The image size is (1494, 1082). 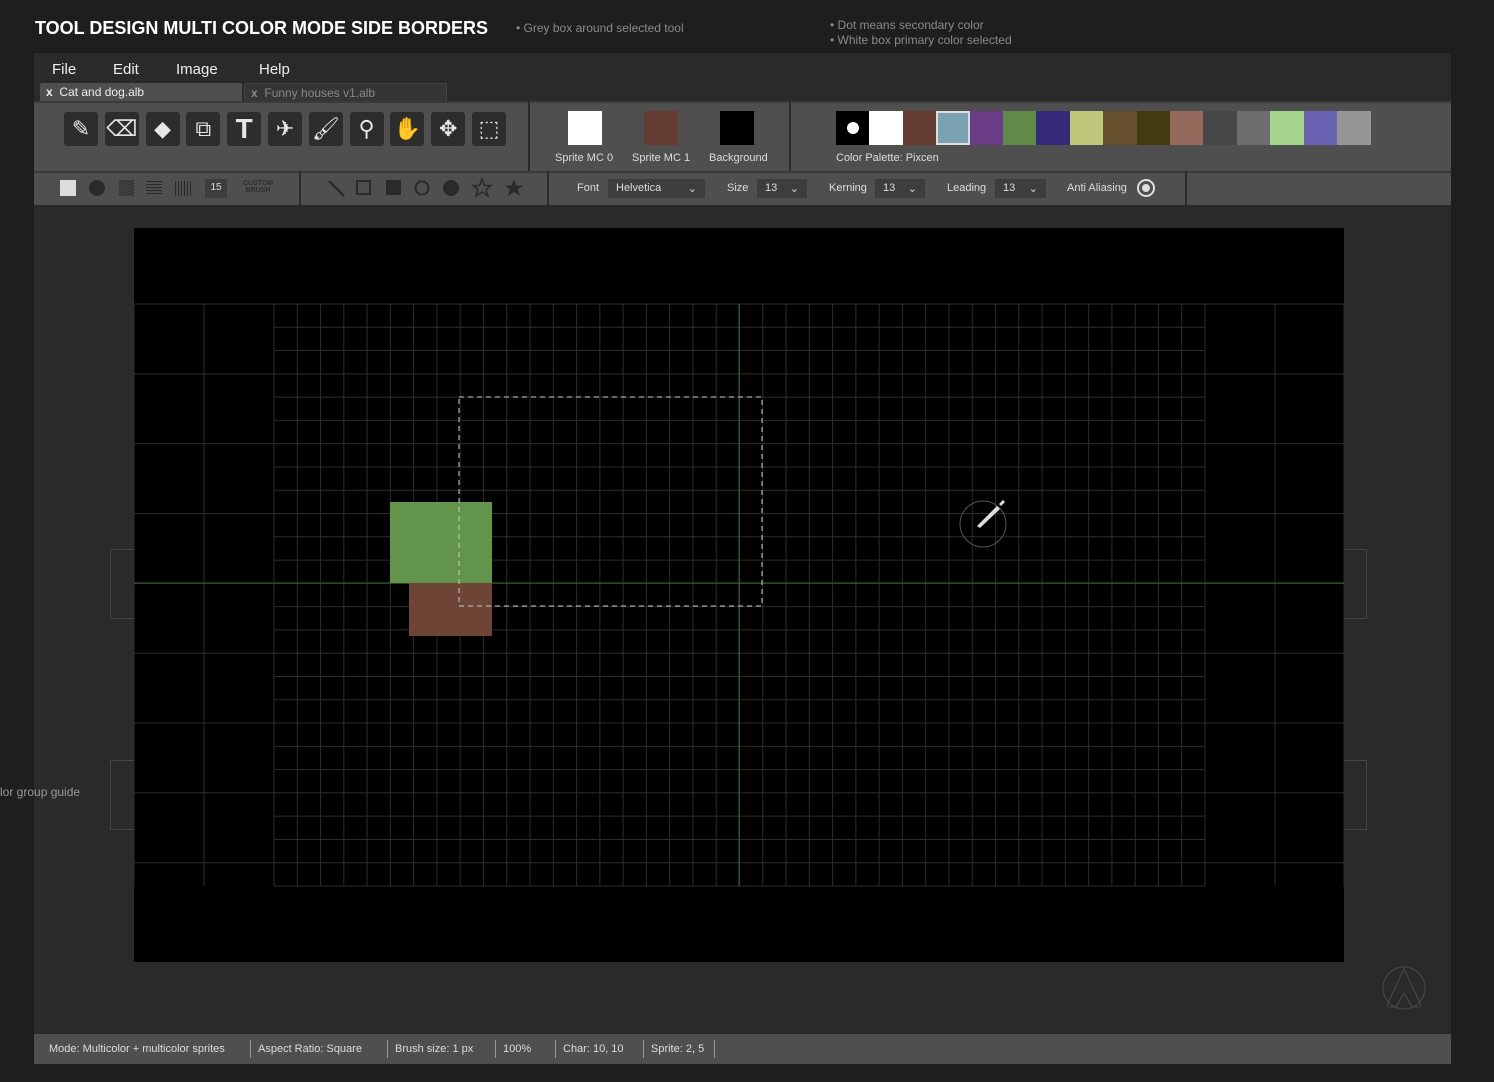 I want to click on pencil-icon: ✎, so click(x=81, y=128).